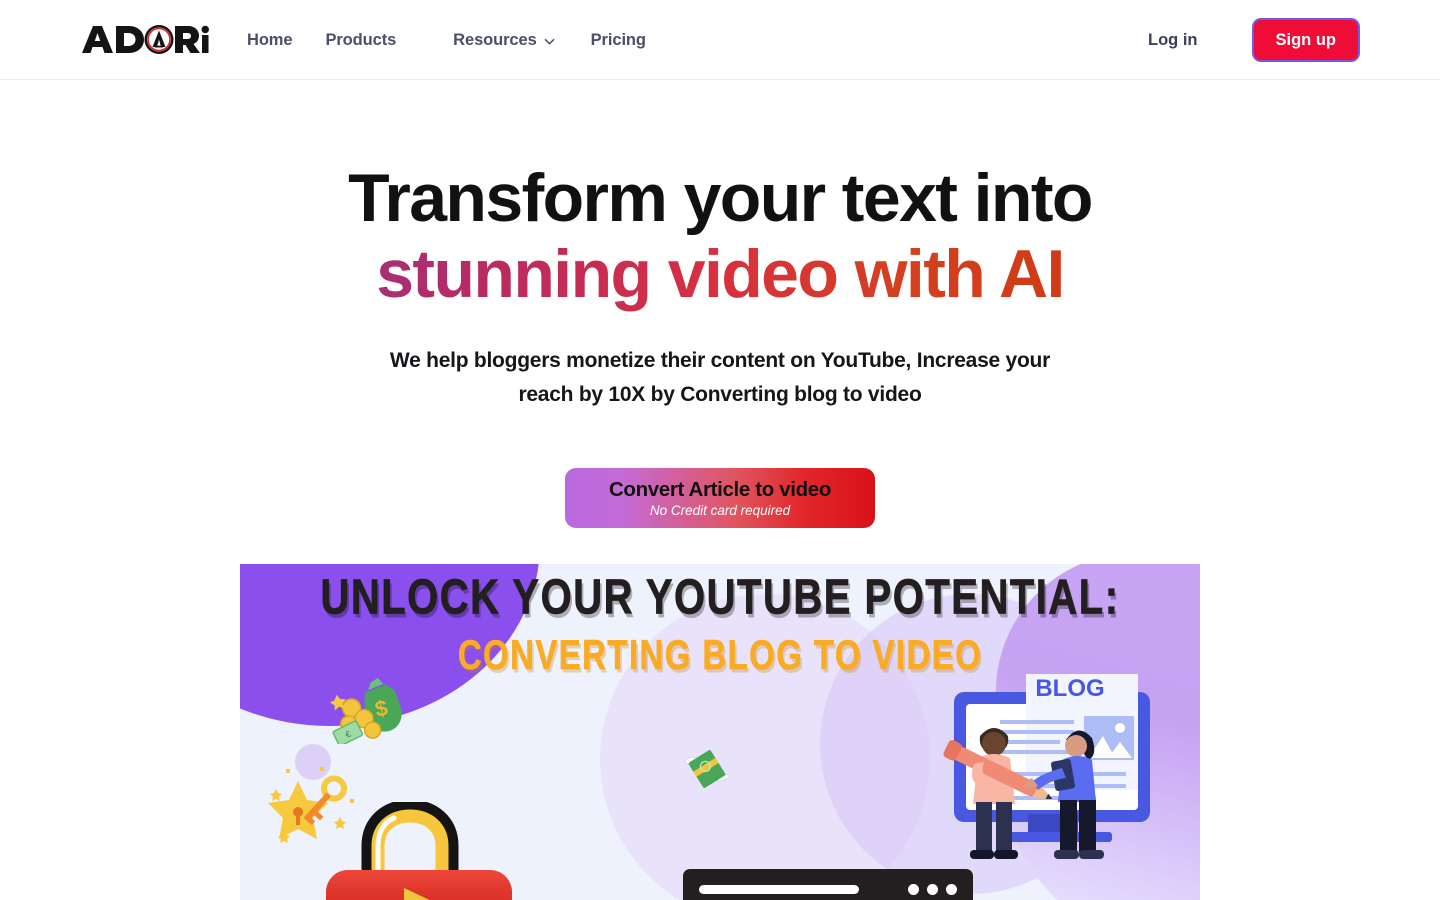 The image size is (1440, 900). Describe the element at coordinates (159, 39) in the screenshot. I see `adori-peak-mark` at that location.